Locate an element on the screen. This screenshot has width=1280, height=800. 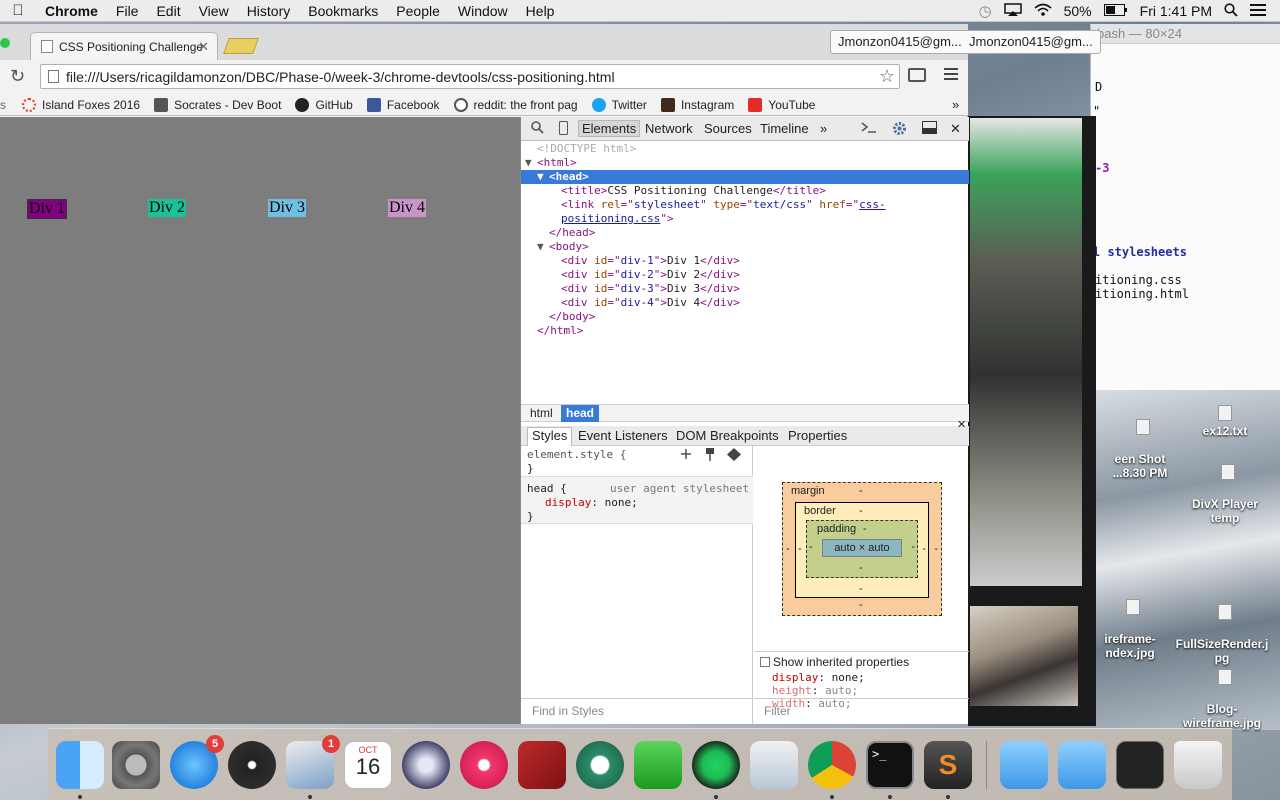
google-chrome-icon is located at coordinates (832, 765).